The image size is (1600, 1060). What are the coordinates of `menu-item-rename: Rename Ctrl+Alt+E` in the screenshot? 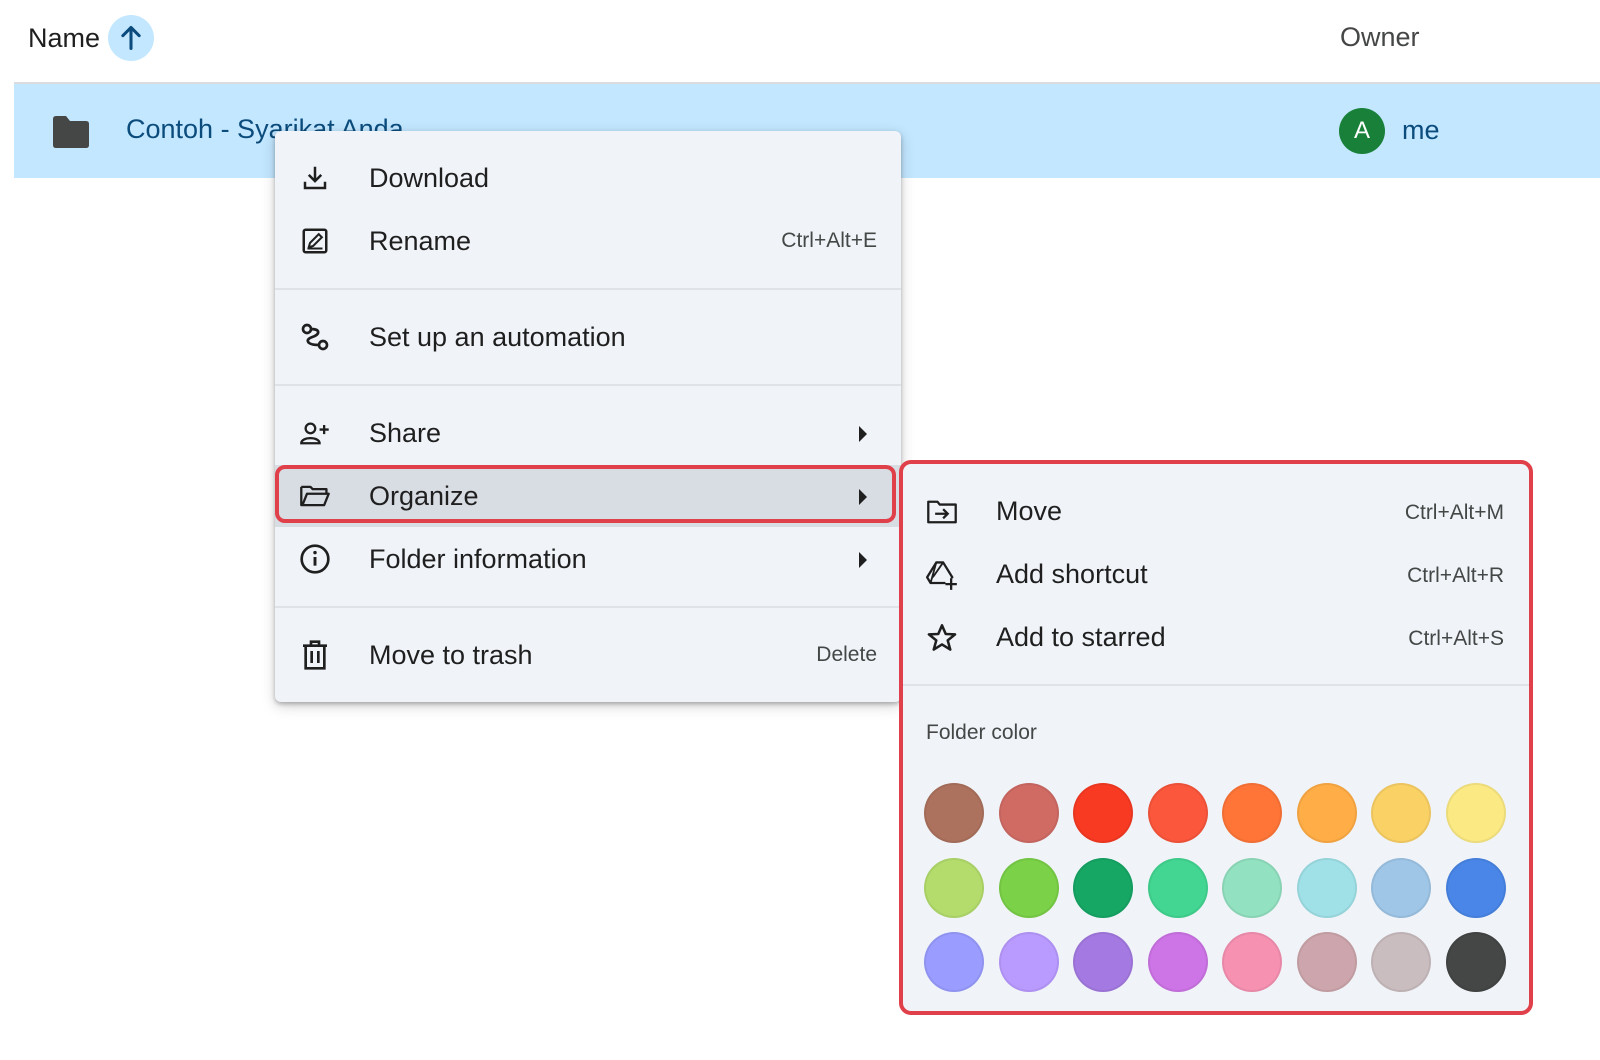 It's located at (588, 241).